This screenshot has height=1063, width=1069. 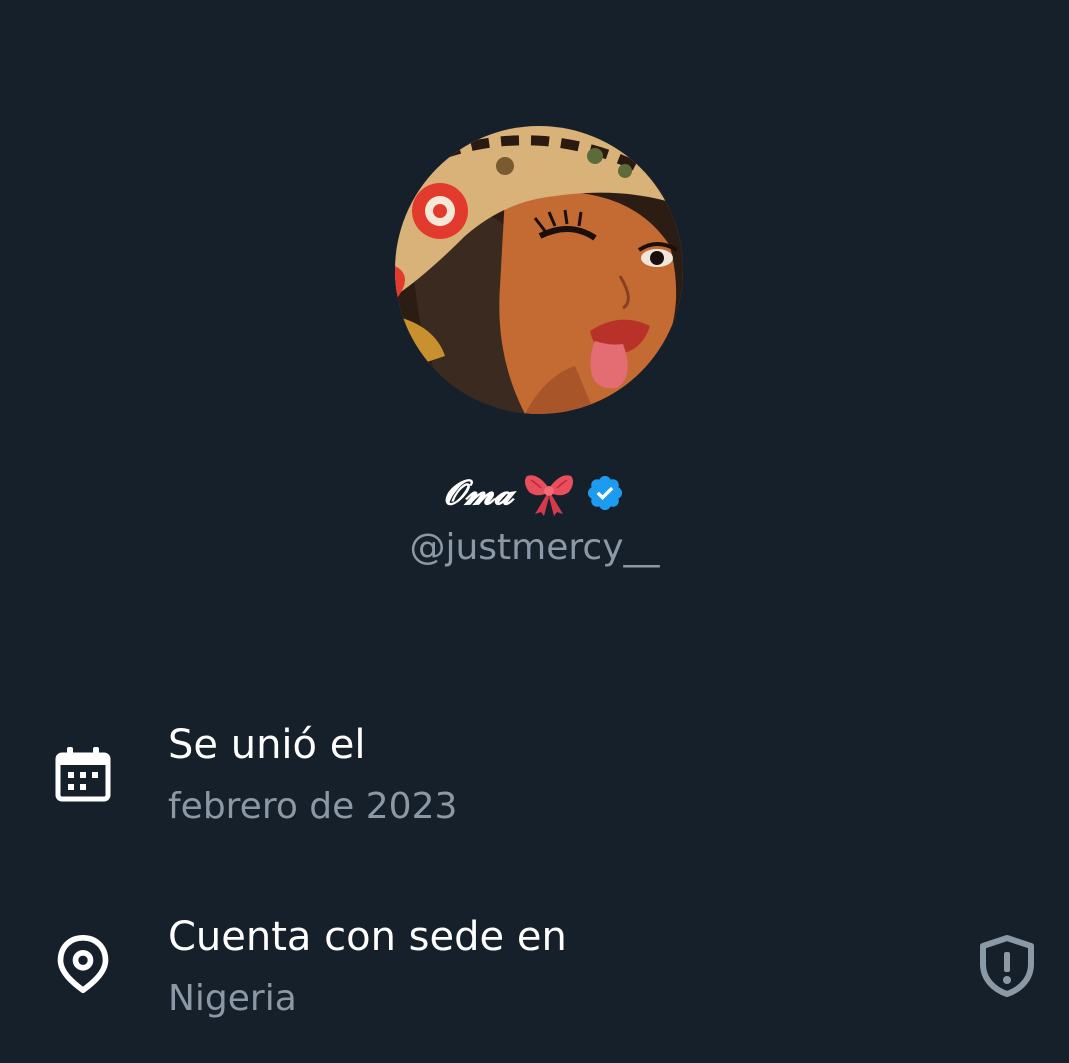 I want to click on location-value: Nigeria, so click(x=232, y=998).